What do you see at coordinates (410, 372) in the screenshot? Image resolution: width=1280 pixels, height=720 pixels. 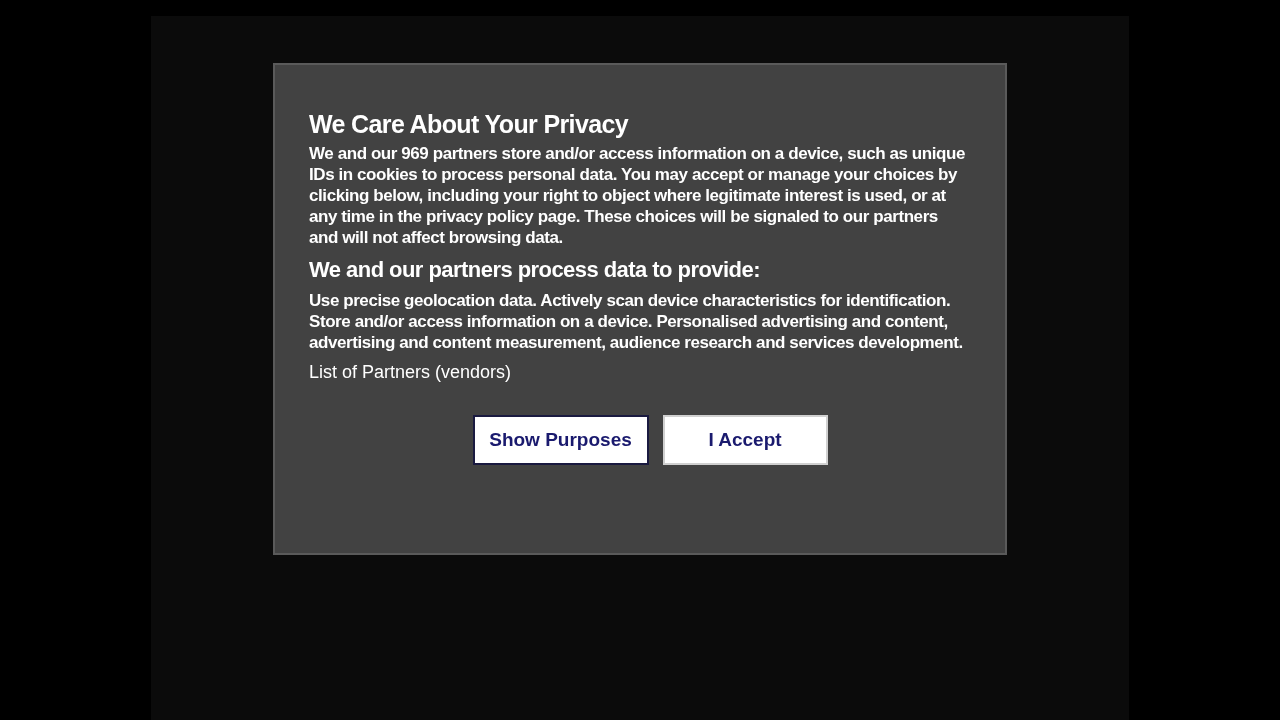 I see `partners-link: List of Partners (vendors)` at bounding box center [410, 372].